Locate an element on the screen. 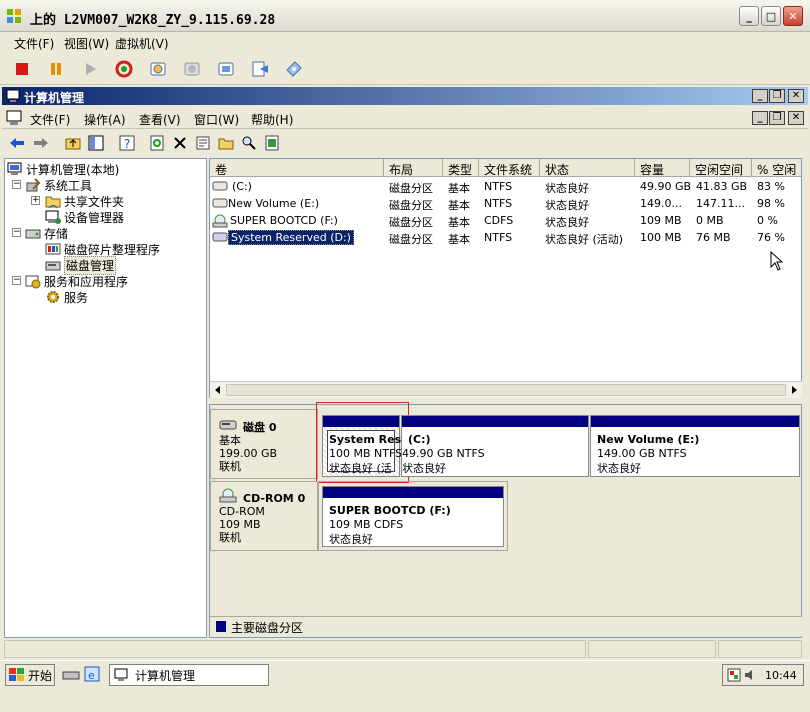 Image resolution: width=810 pixels, height=712 pixels. properties-icon is located at coordinates (203, 143).